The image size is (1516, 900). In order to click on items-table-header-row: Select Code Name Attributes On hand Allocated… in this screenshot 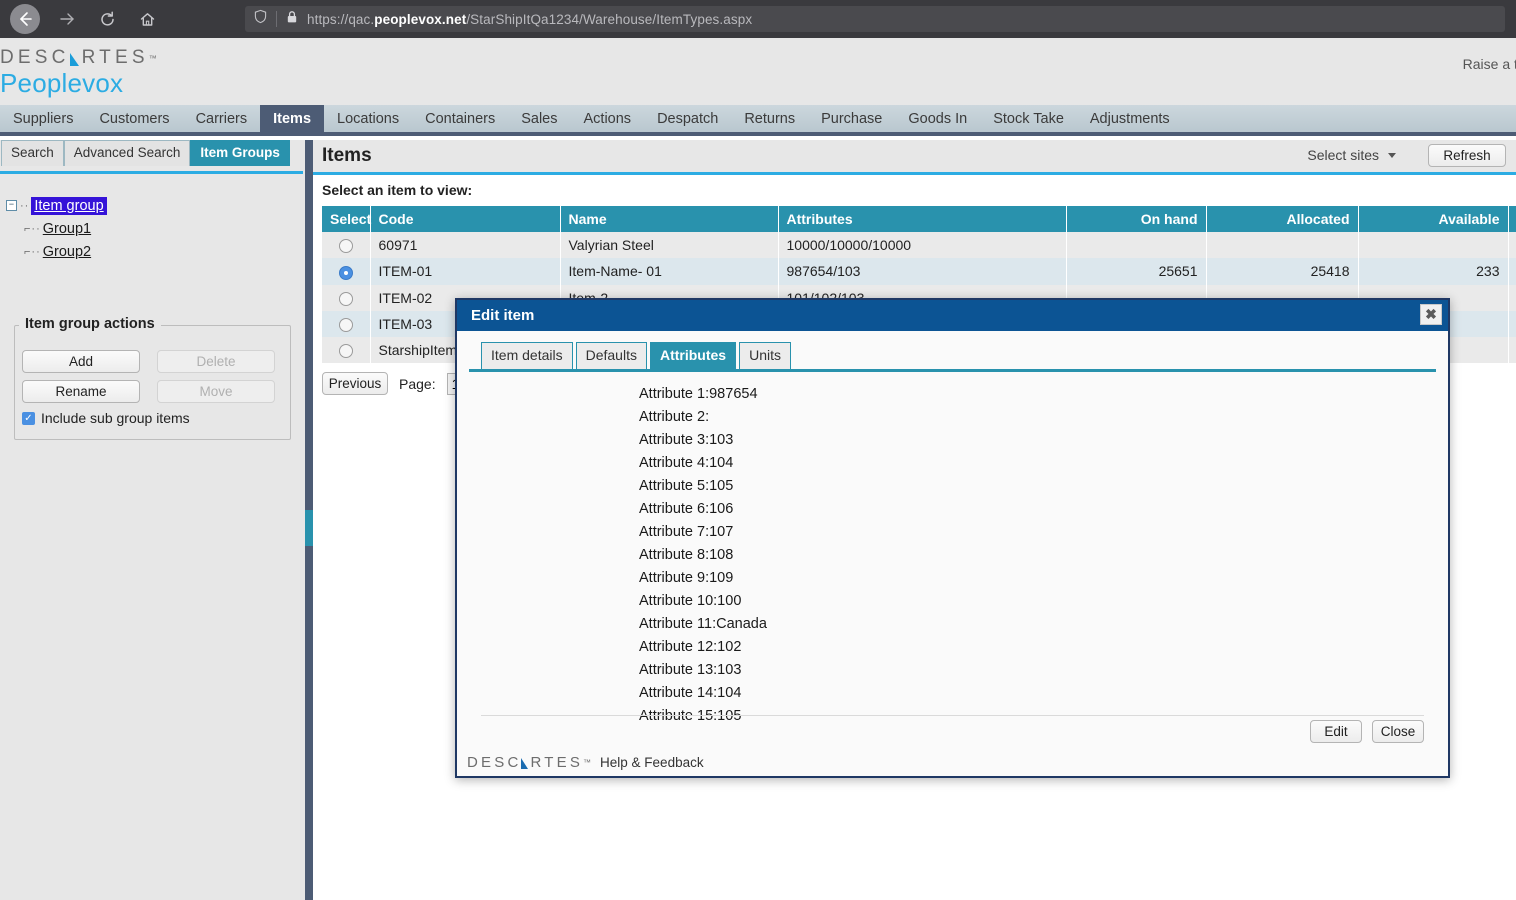, I will do `click(919, 219)`.